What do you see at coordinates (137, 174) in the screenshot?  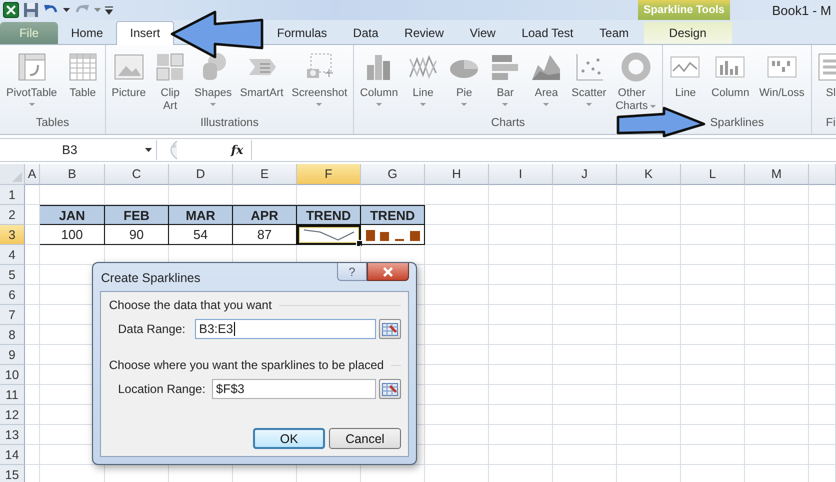 I see `column-header: C` at bounding box center [137, 174].